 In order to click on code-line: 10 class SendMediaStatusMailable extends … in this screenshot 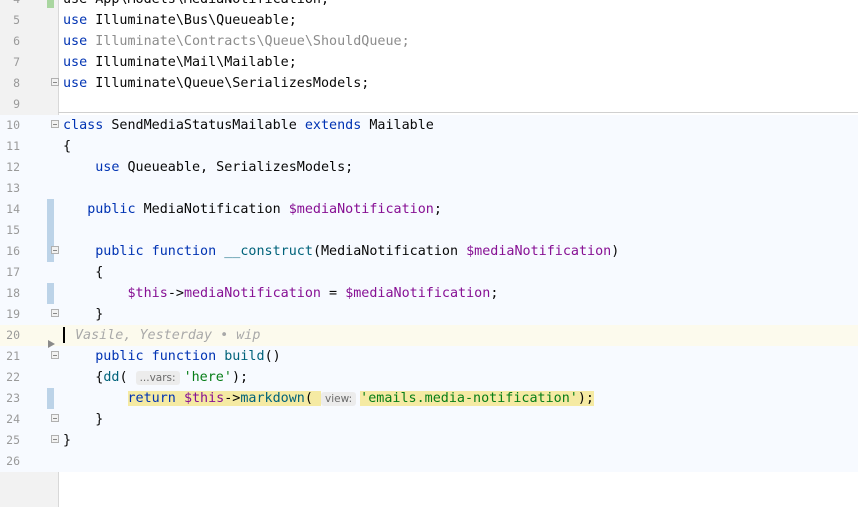, I will do `click(429, 125)`.